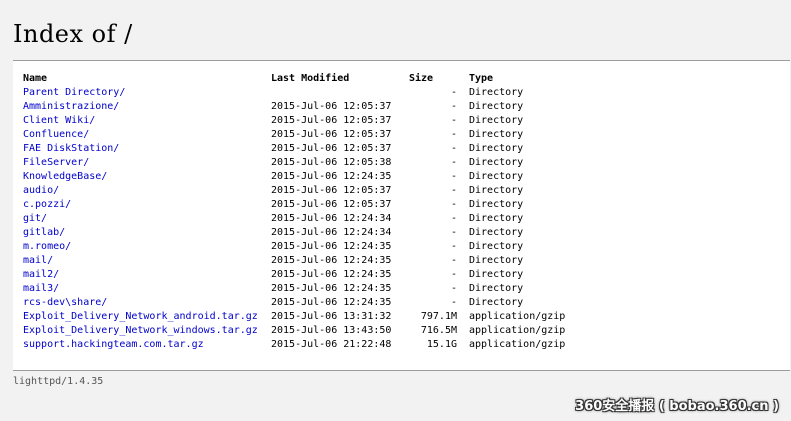  I want to click on entry-name-cell: KnowledgeBase/, so click(147, 177).